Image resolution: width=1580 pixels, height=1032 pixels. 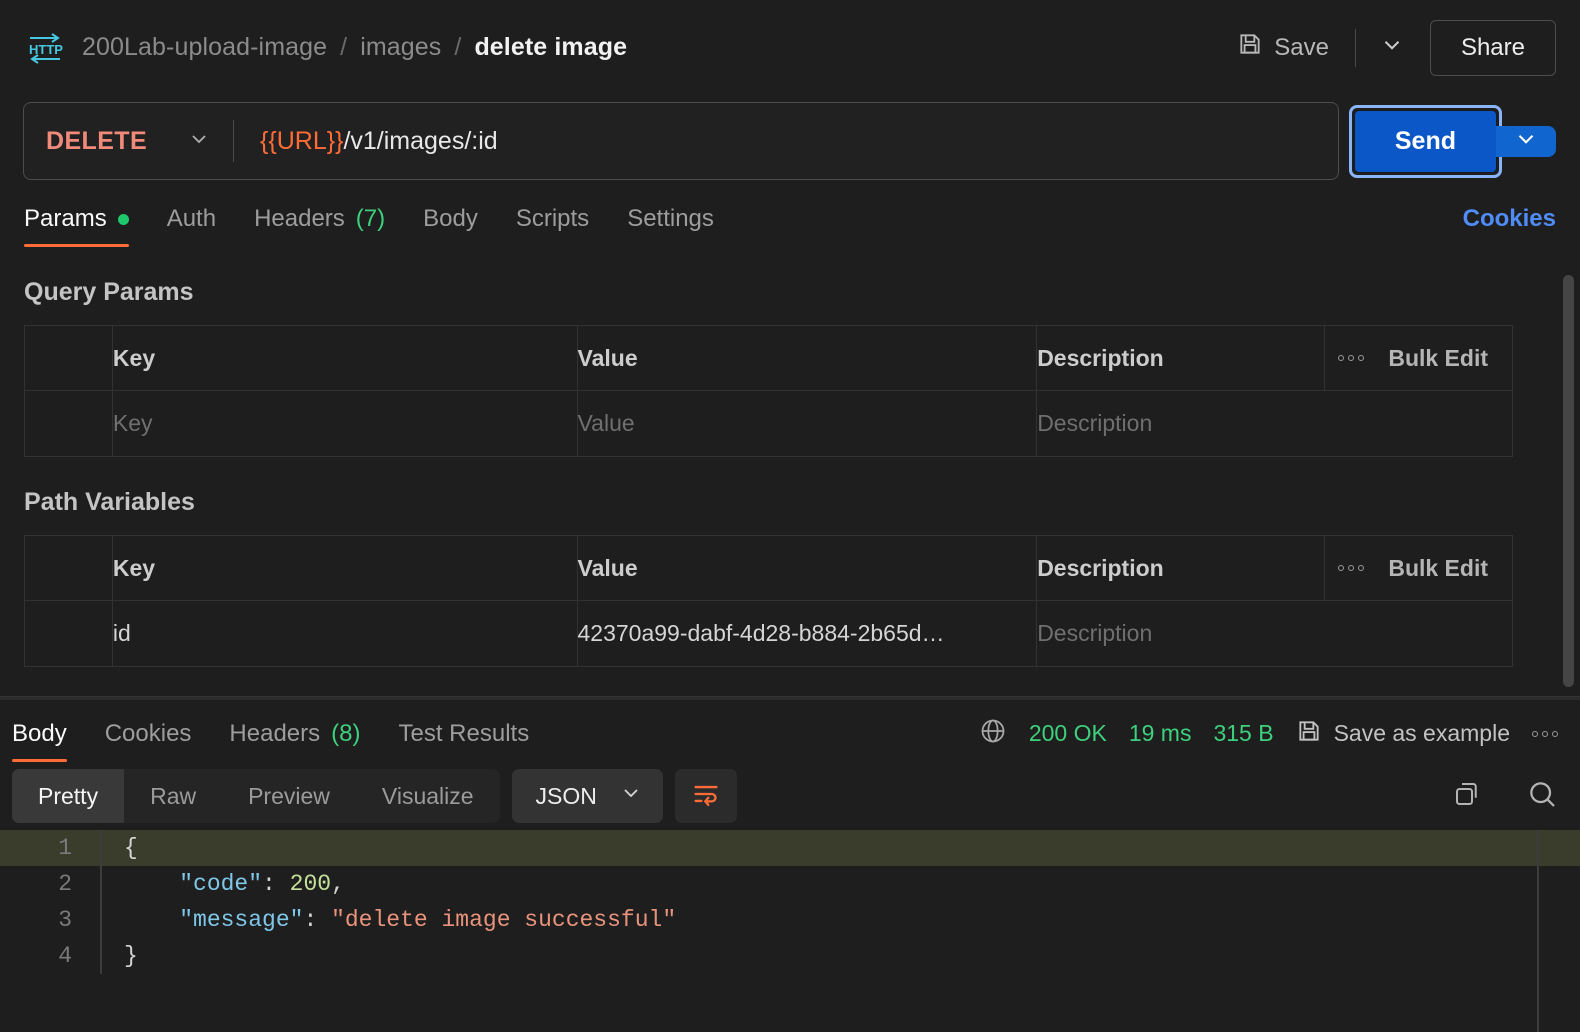 I want to click on search-icon, so click(x=1542, y=796).